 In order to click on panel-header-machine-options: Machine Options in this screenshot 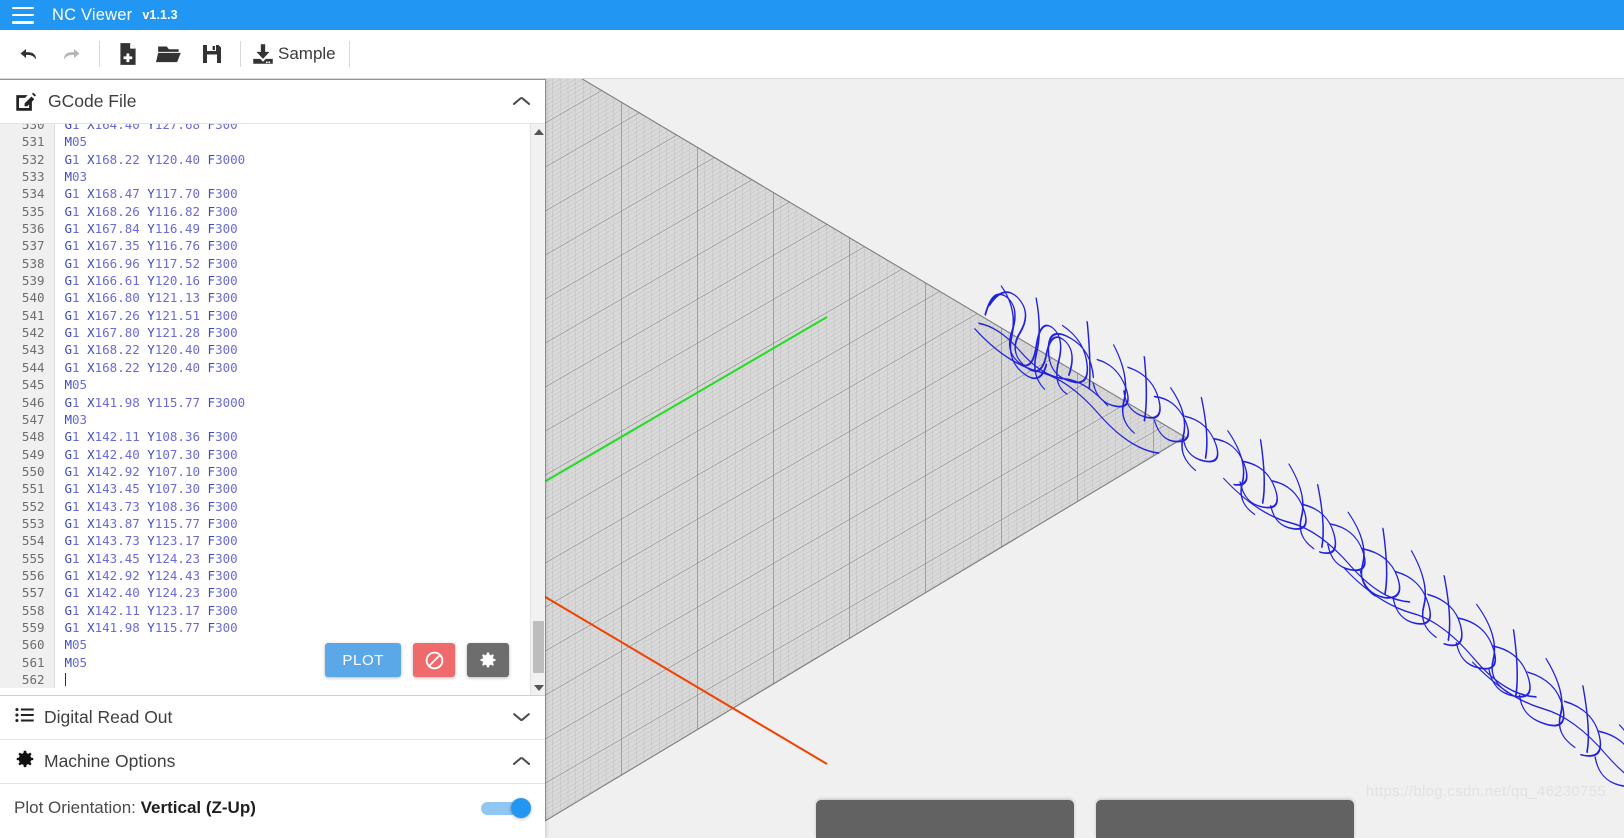, I will do `click(272, 762)`.